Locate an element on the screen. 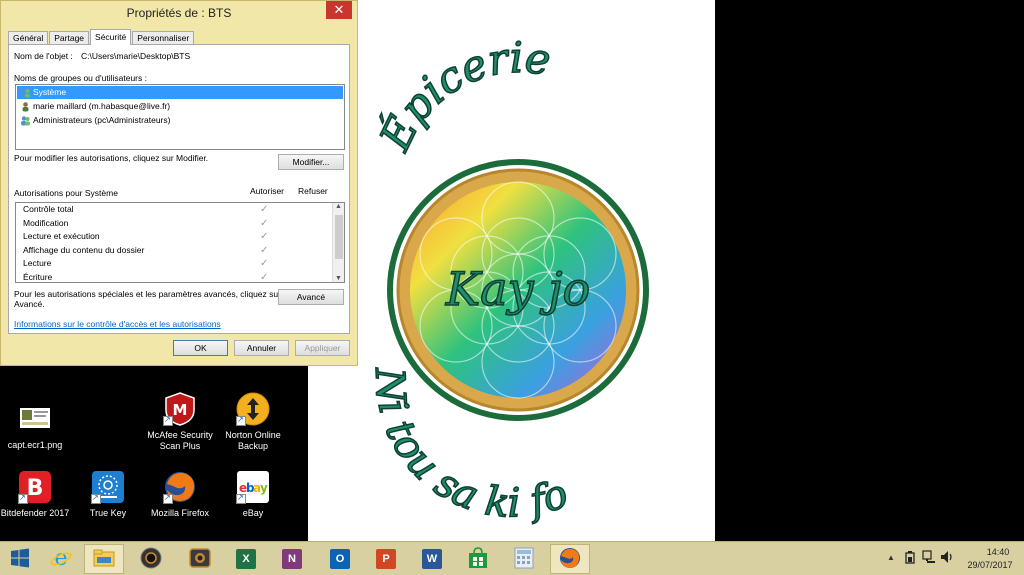  taskbar-firefox is located at coordinates (570, 559).